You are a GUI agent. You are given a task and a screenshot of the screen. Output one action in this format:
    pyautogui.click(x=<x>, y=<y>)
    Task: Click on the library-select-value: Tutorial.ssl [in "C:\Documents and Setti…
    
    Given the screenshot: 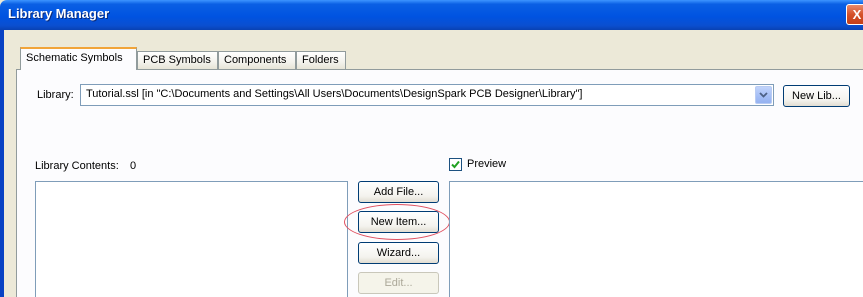 What is the action you would take?
    pyautogui.click(x=334, y=94)
    